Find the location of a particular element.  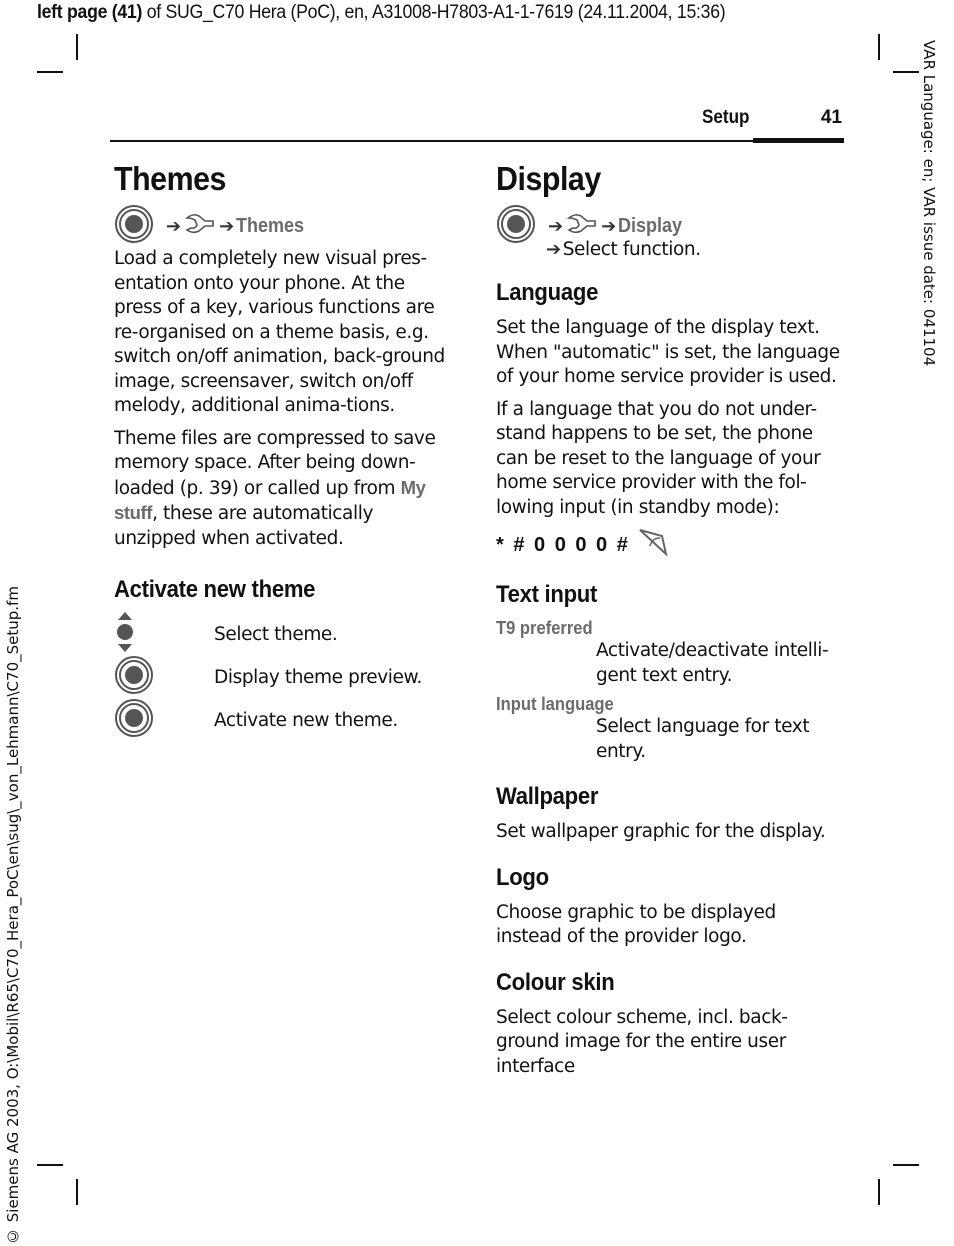

text-input-heading: Text input is located at coordinates (547, 594).